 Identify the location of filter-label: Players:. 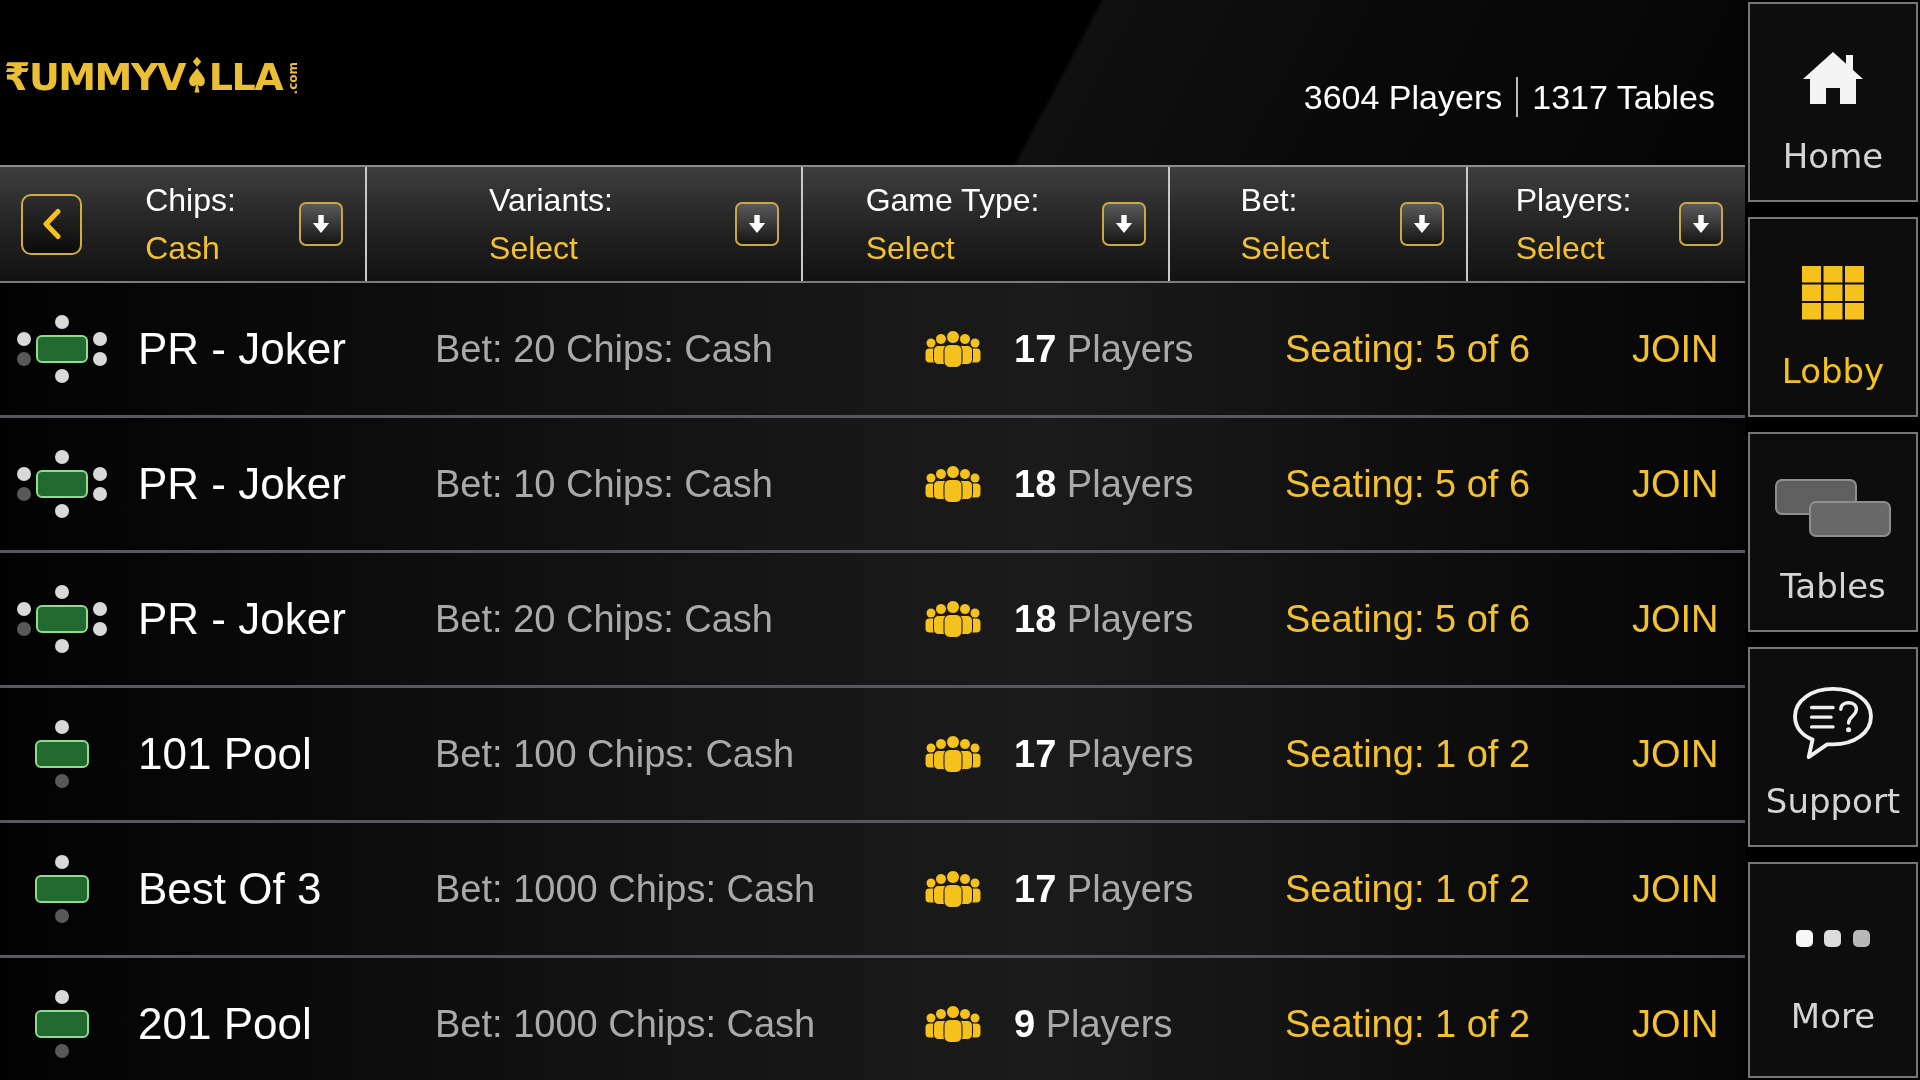
(1573, 200).